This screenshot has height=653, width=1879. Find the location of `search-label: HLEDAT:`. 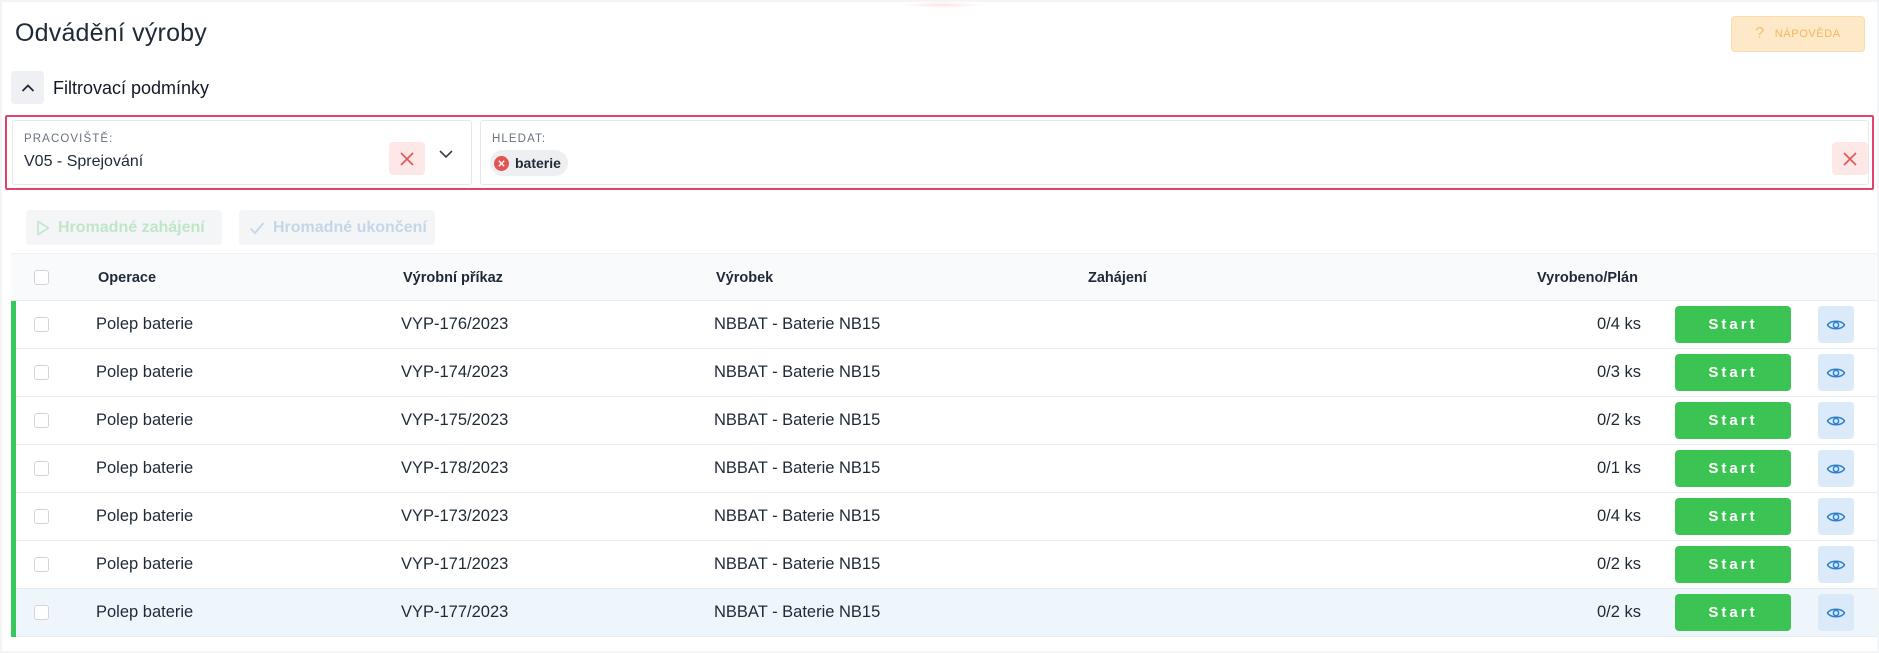

search-label: HLEDAT: is located at coordinates (519, 139).